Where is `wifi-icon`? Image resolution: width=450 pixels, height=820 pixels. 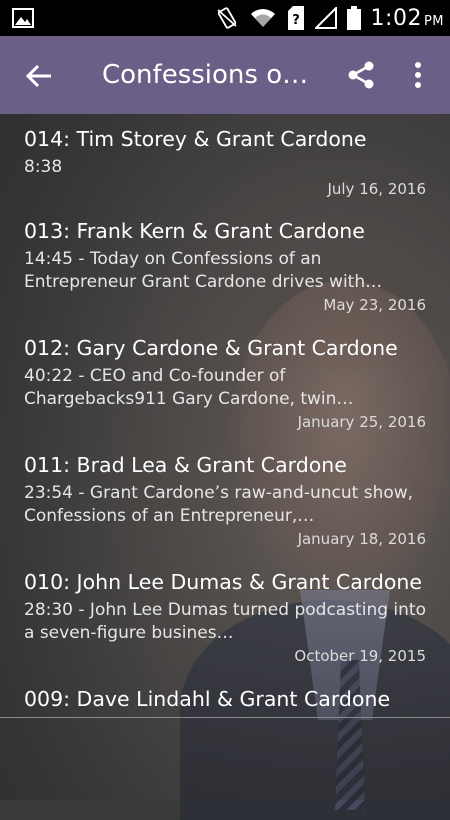
wifi-icon is located at coordinates (262, 18).